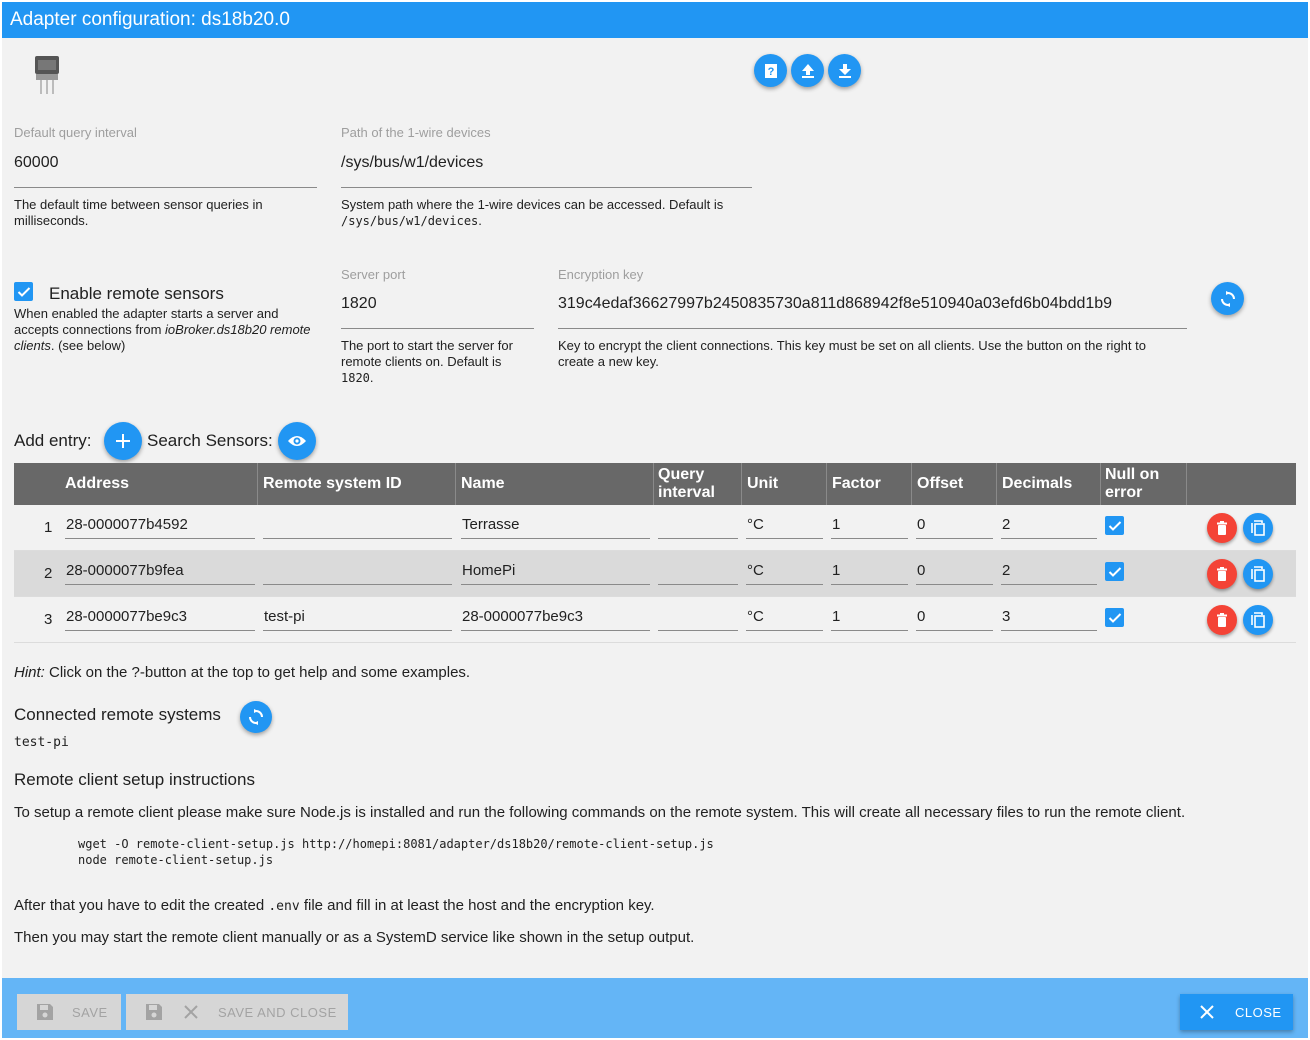 The height and width of the screenshot is (1040, 1310). What do you see at coordinates (160, 618) in the screenshot?
I see `address-input: 28-0000077be9c3` at bounding box center [160, 618].